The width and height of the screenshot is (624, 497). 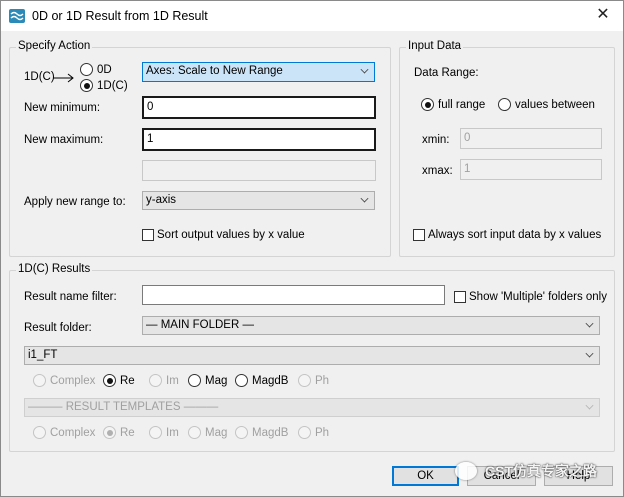 What do you see at coordinates (270, 432) in the screenshot?
I see `template-radio-magdb-label: MagdB` at bounding box center [270, 432].